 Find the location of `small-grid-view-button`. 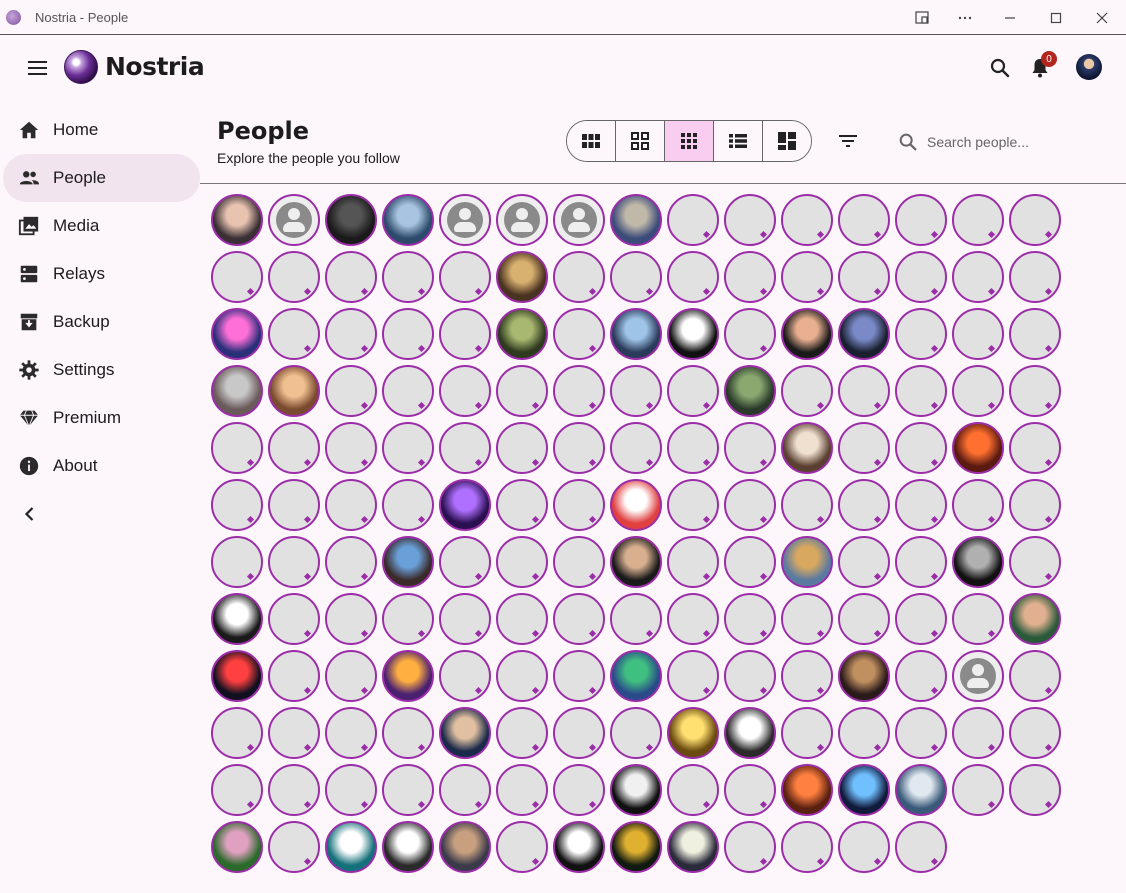

small-grid-view-button is located at coordinates (689, 141).